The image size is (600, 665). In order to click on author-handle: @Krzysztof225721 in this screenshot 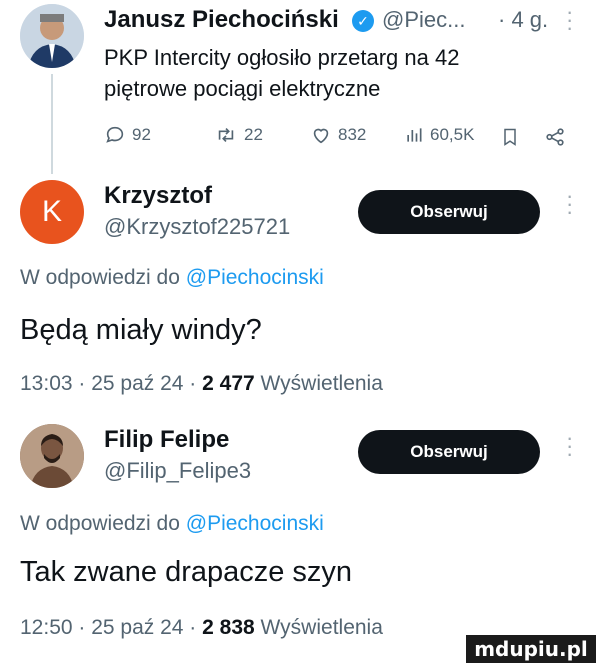, I will do `click(197, 227)`.